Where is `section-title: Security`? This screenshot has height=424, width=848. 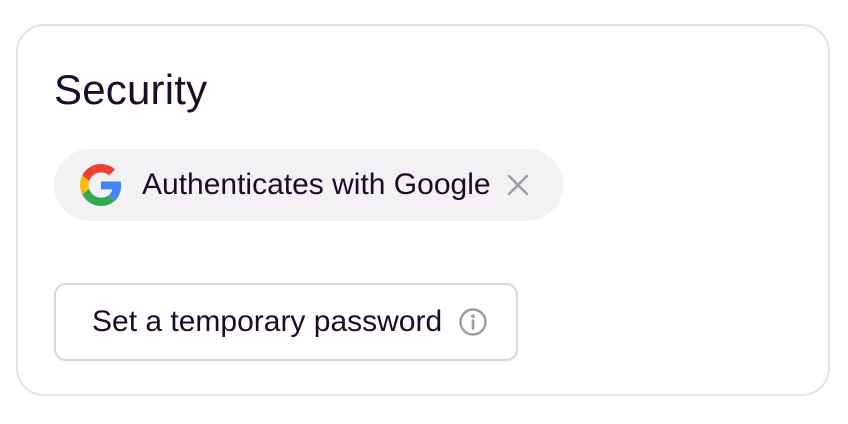
section-title: Security is located at coordinates (131, 89).